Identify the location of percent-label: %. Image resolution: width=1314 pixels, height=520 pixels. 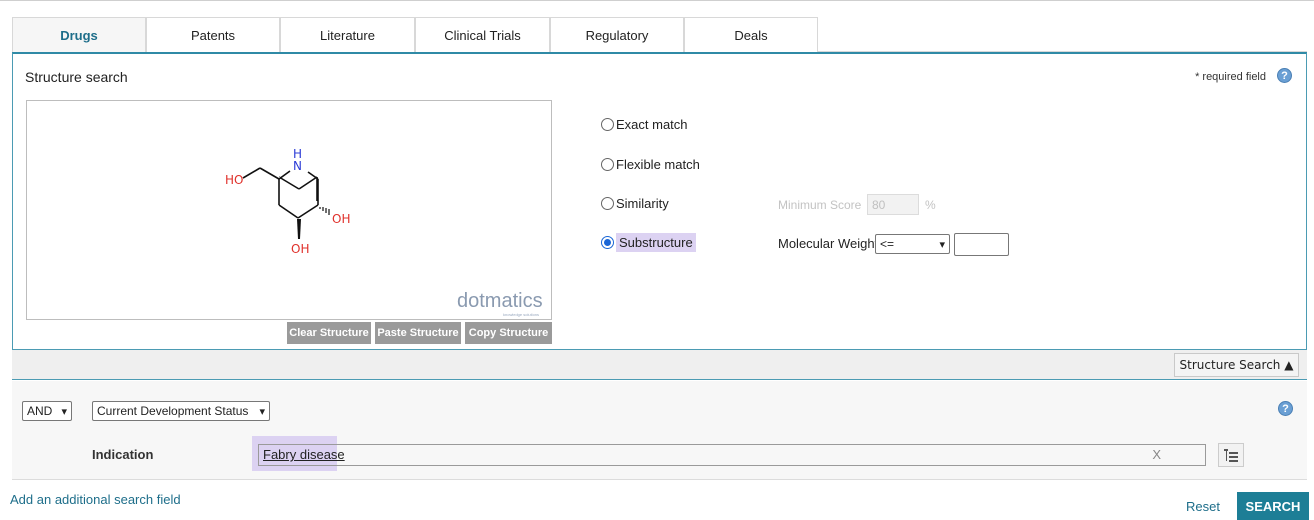
(930, 205).